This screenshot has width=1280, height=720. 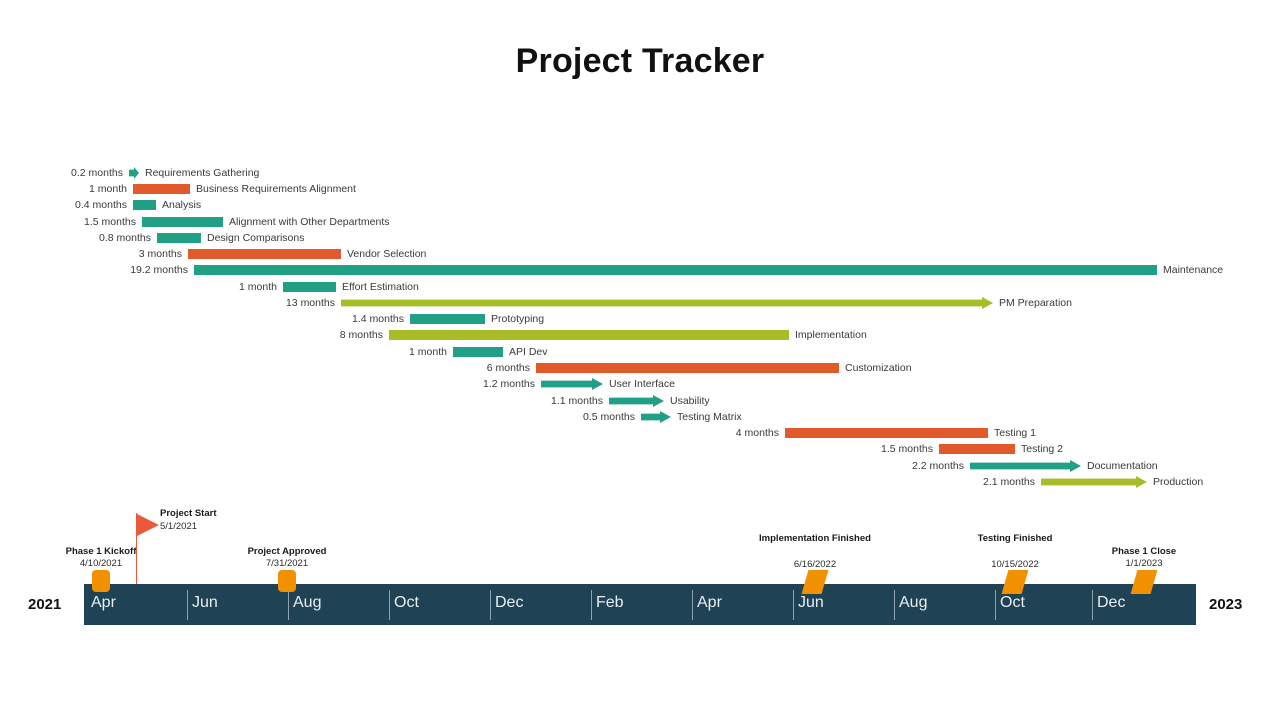 I want to click on task-name-label: Testing Matrix, so click(x=709, y=417).